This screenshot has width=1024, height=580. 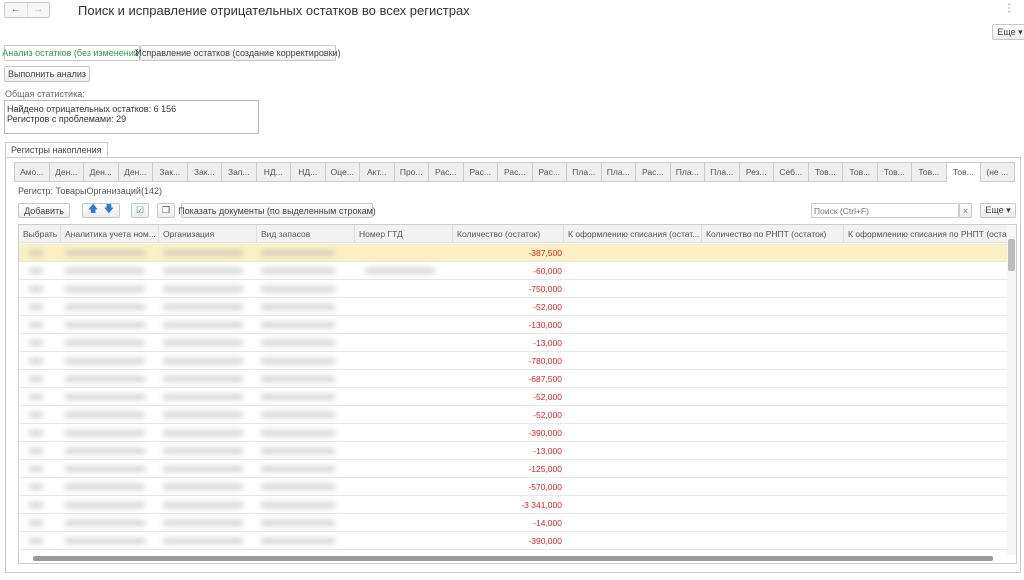 What do you see at coordinates (47, 74) in the screenshot?
I see `run-analysis-button: Выполнить анализ` at bounding box center [47, 74].